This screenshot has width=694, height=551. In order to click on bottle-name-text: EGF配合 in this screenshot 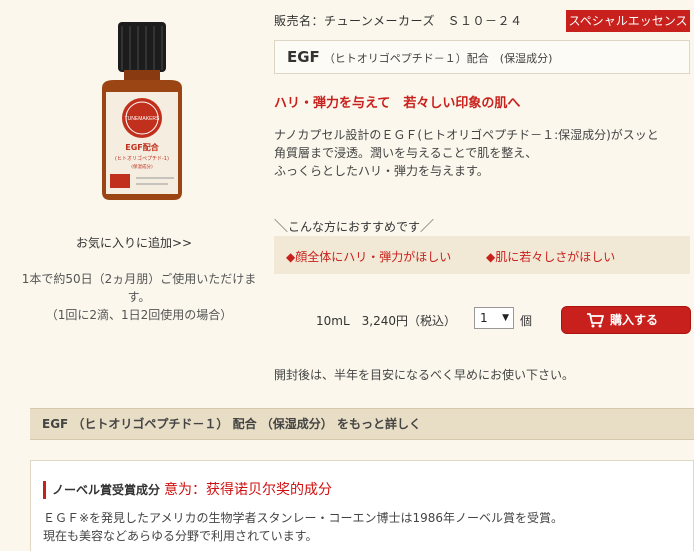, I will do `click(142, 147)`.